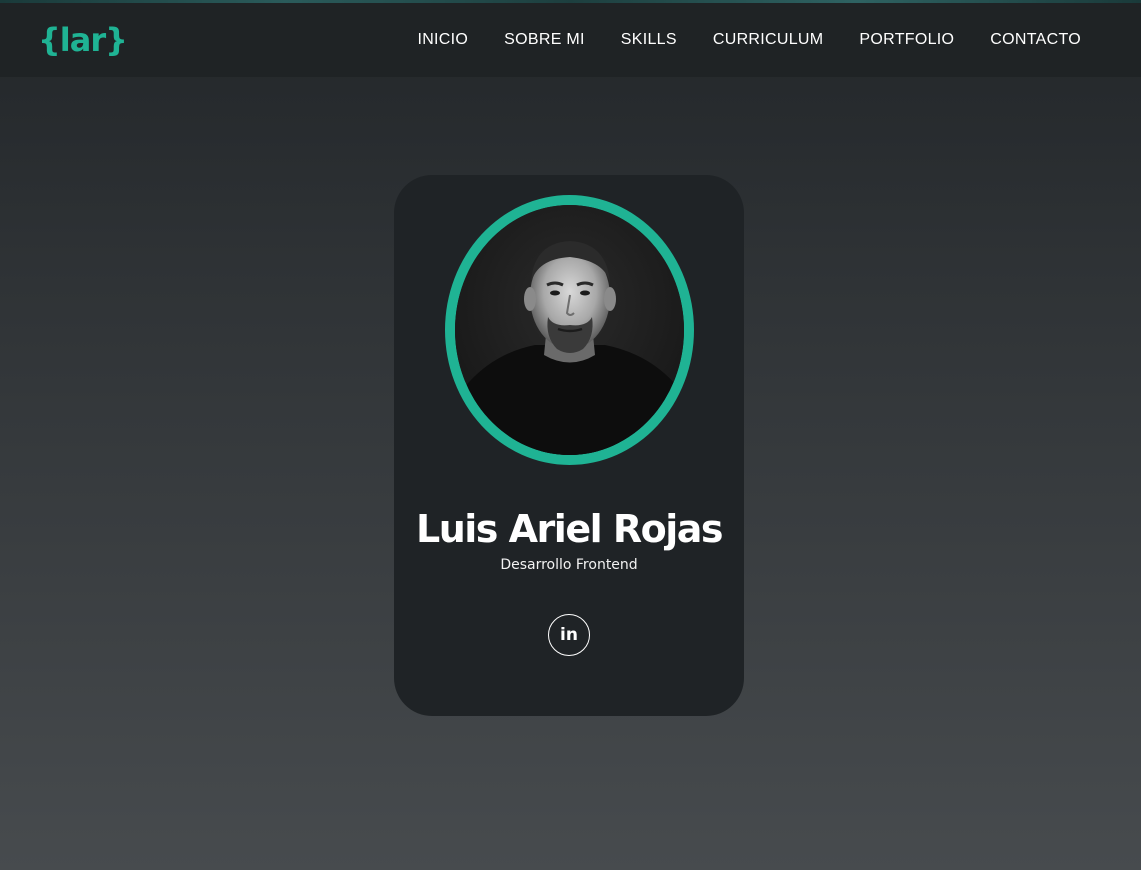 This screenshot has width=1141, height=870. Describe the element at coordinates (569, 565) in the screenshot. I see `profile-role: Desarrollo Frontend` at that location.